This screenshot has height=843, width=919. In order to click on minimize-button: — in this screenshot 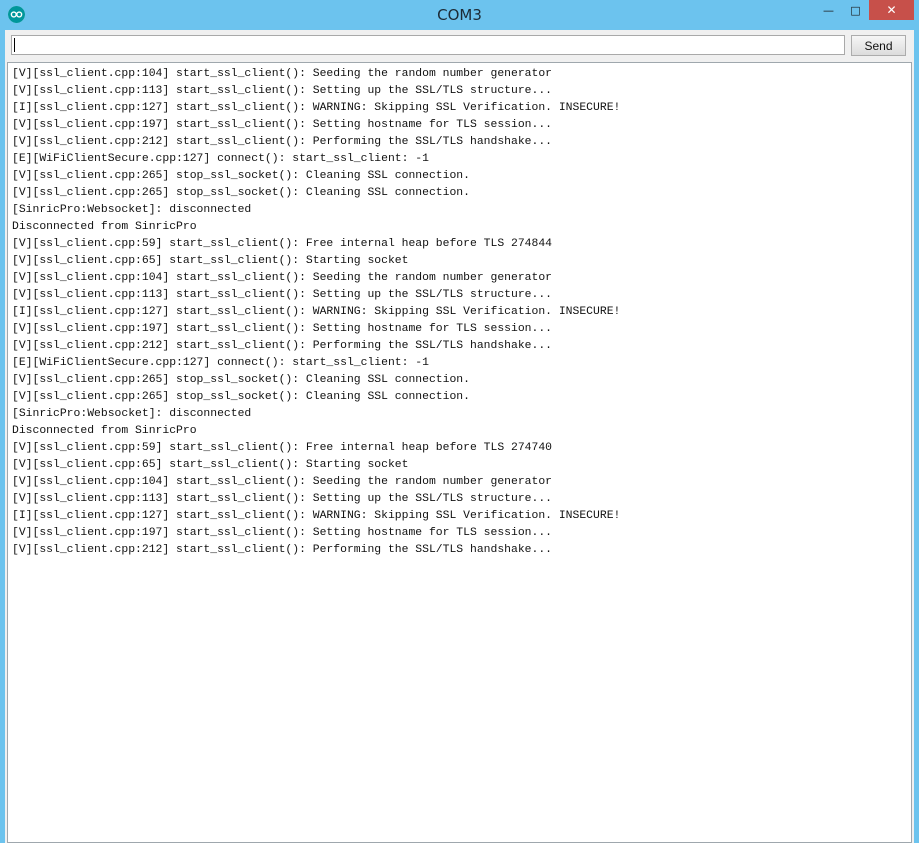, I will do `click(828, 10)`.